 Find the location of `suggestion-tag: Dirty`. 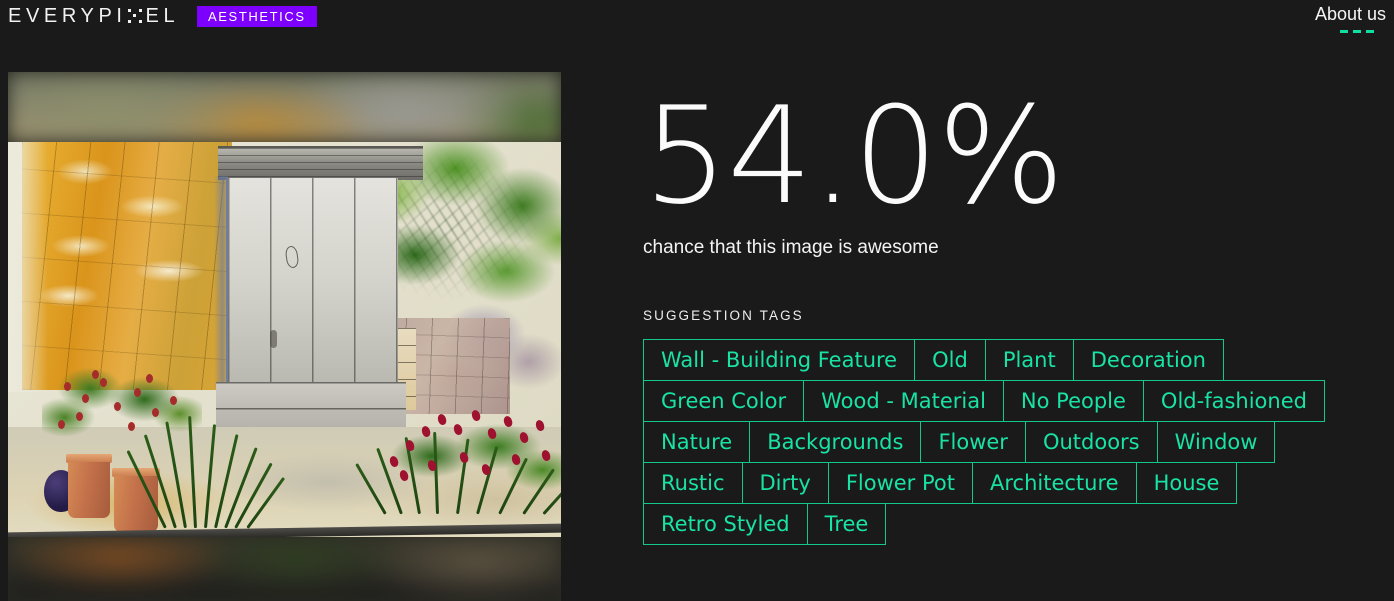

suggestion-tag: Dirty is located at coordinates (785, 483).